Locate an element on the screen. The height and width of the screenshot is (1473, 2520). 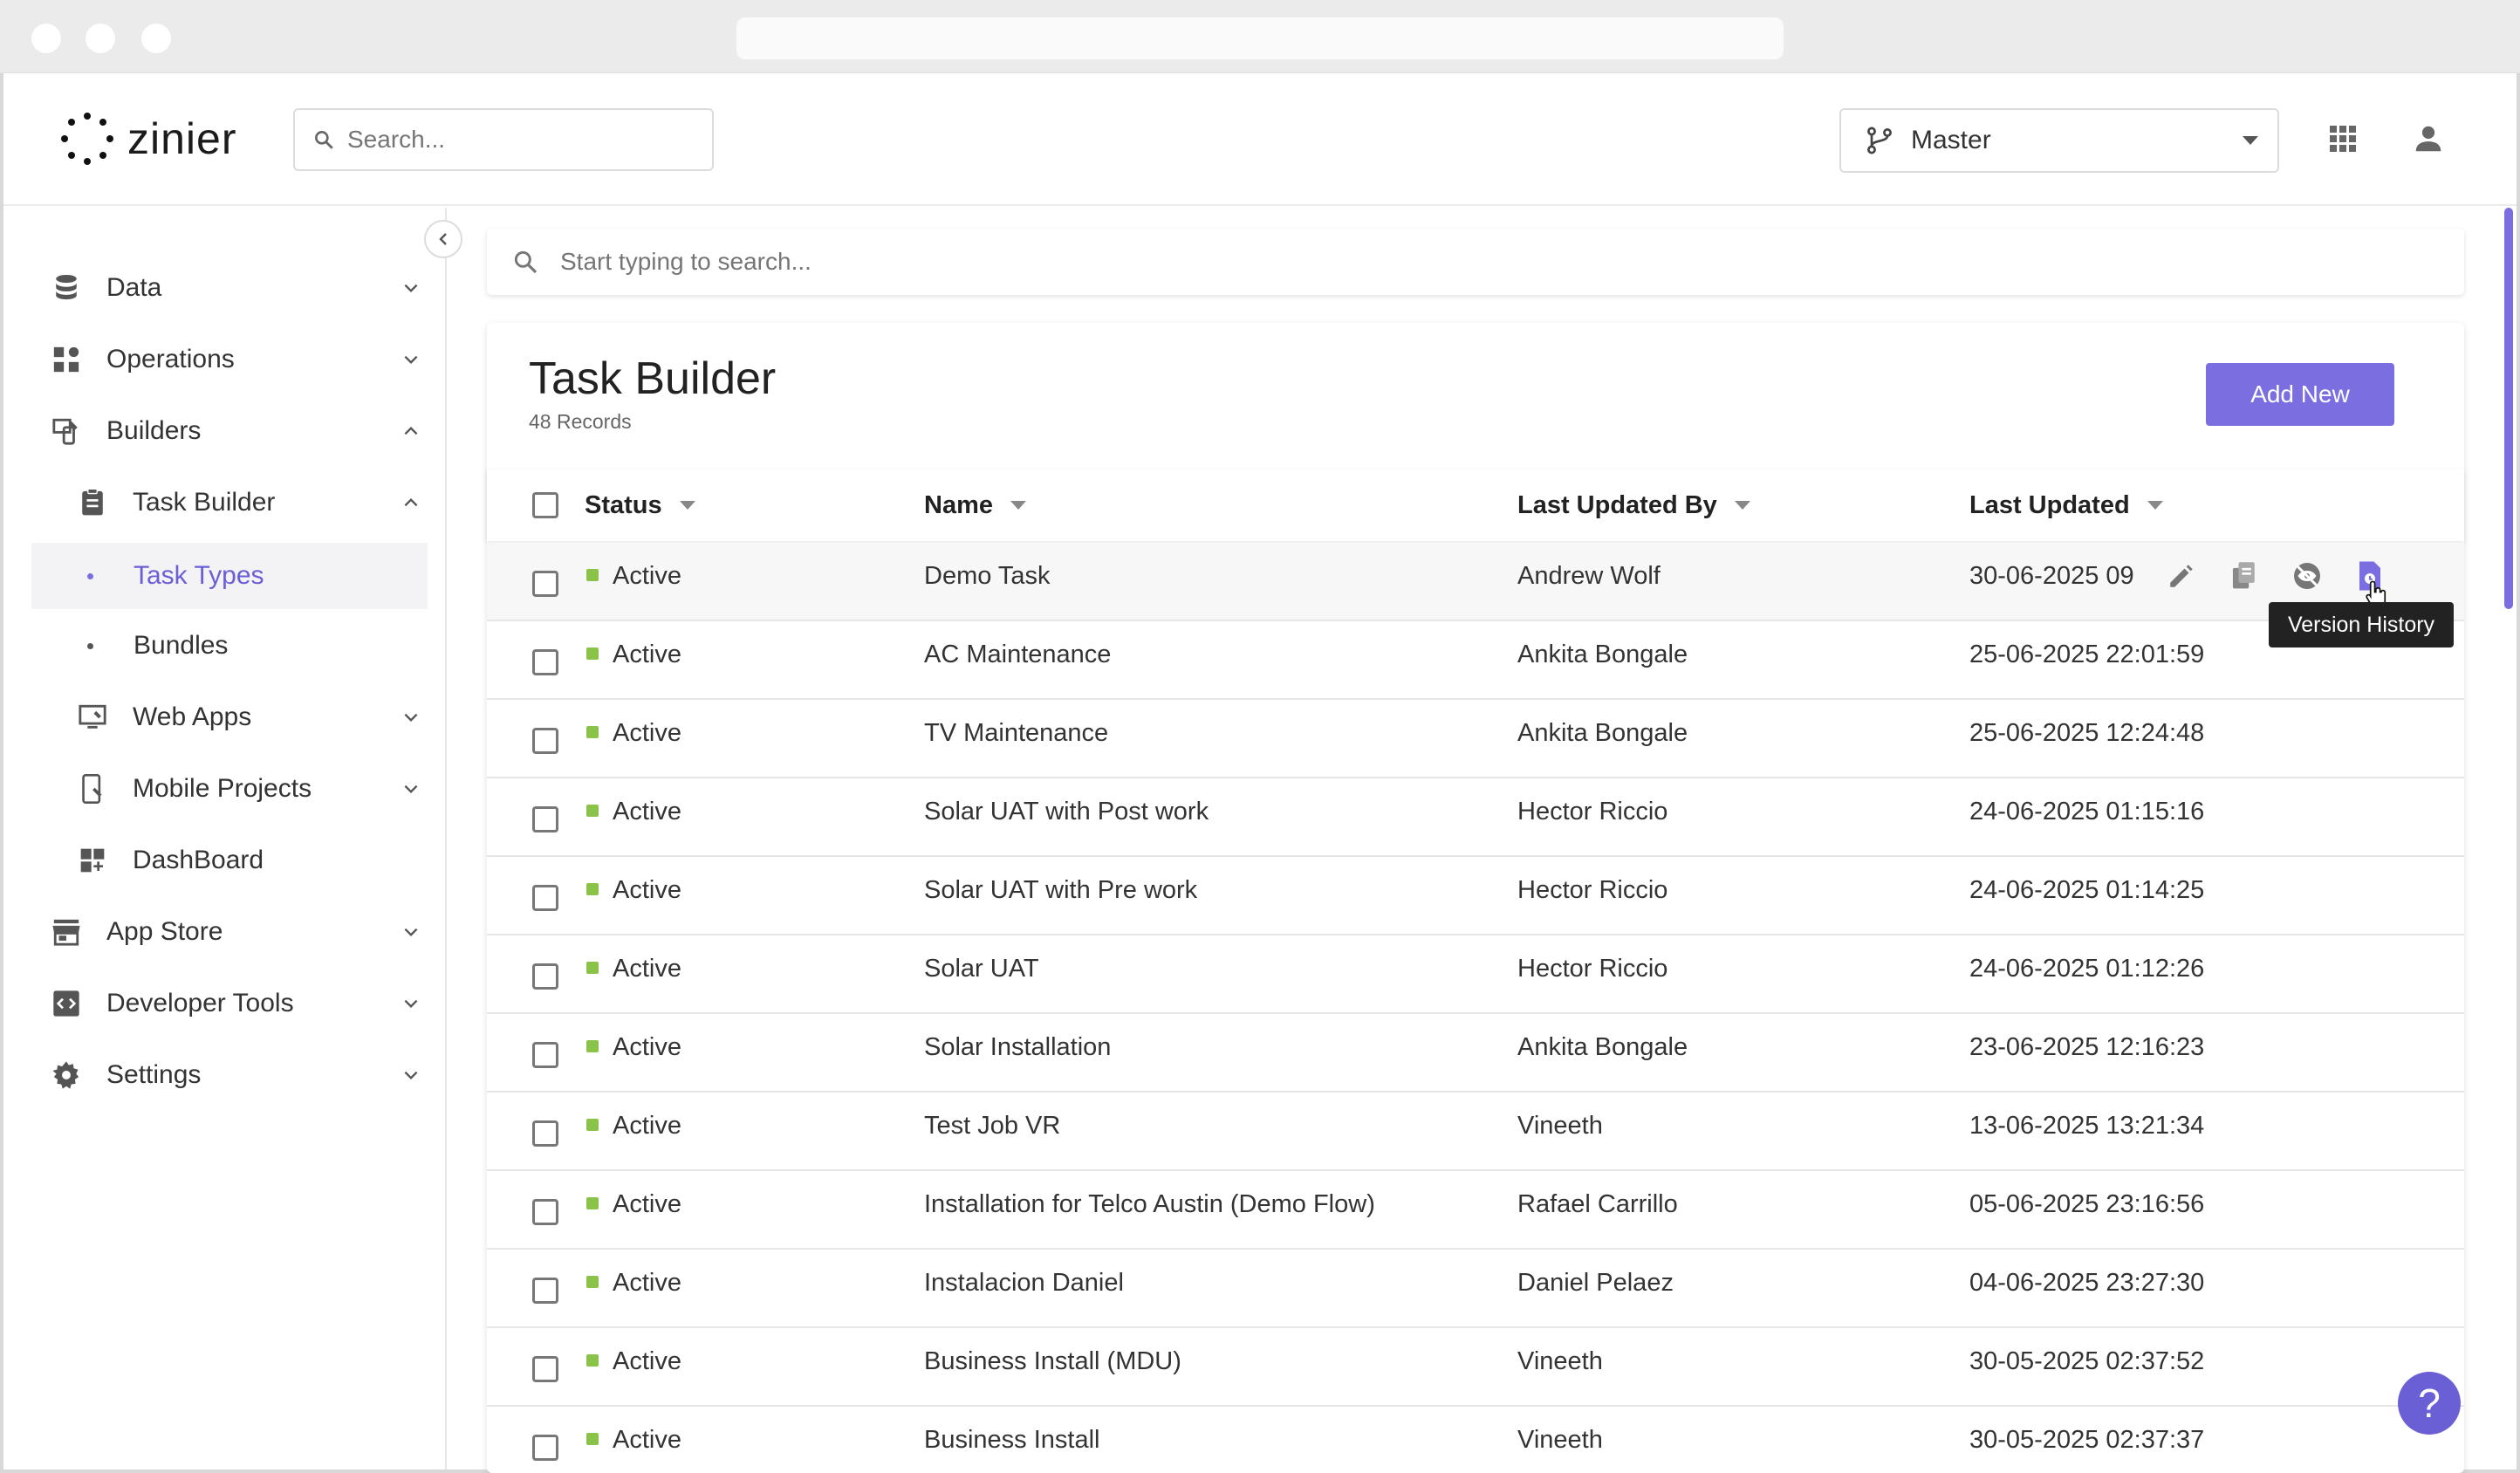
name-cell: Business Install (MDU) is located at coordinates (1052, 1362).